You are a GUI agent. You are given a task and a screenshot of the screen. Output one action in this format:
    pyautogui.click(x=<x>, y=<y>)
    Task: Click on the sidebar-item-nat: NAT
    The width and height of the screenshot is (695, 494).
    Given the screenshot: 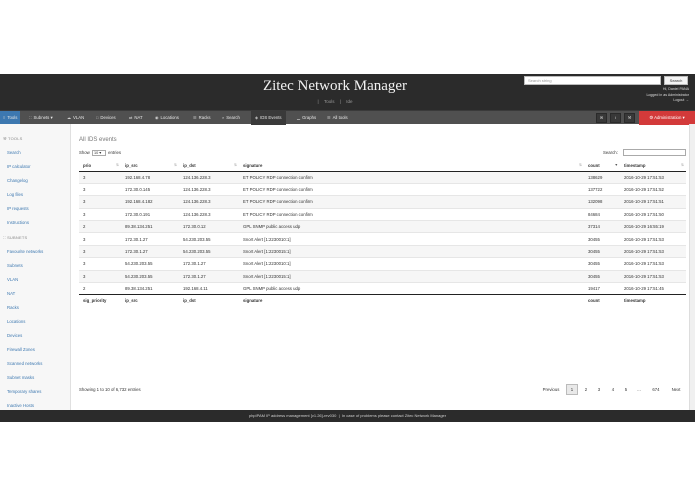 What is the action you would take?
    pyautogui.click(x=11, y=293)
    